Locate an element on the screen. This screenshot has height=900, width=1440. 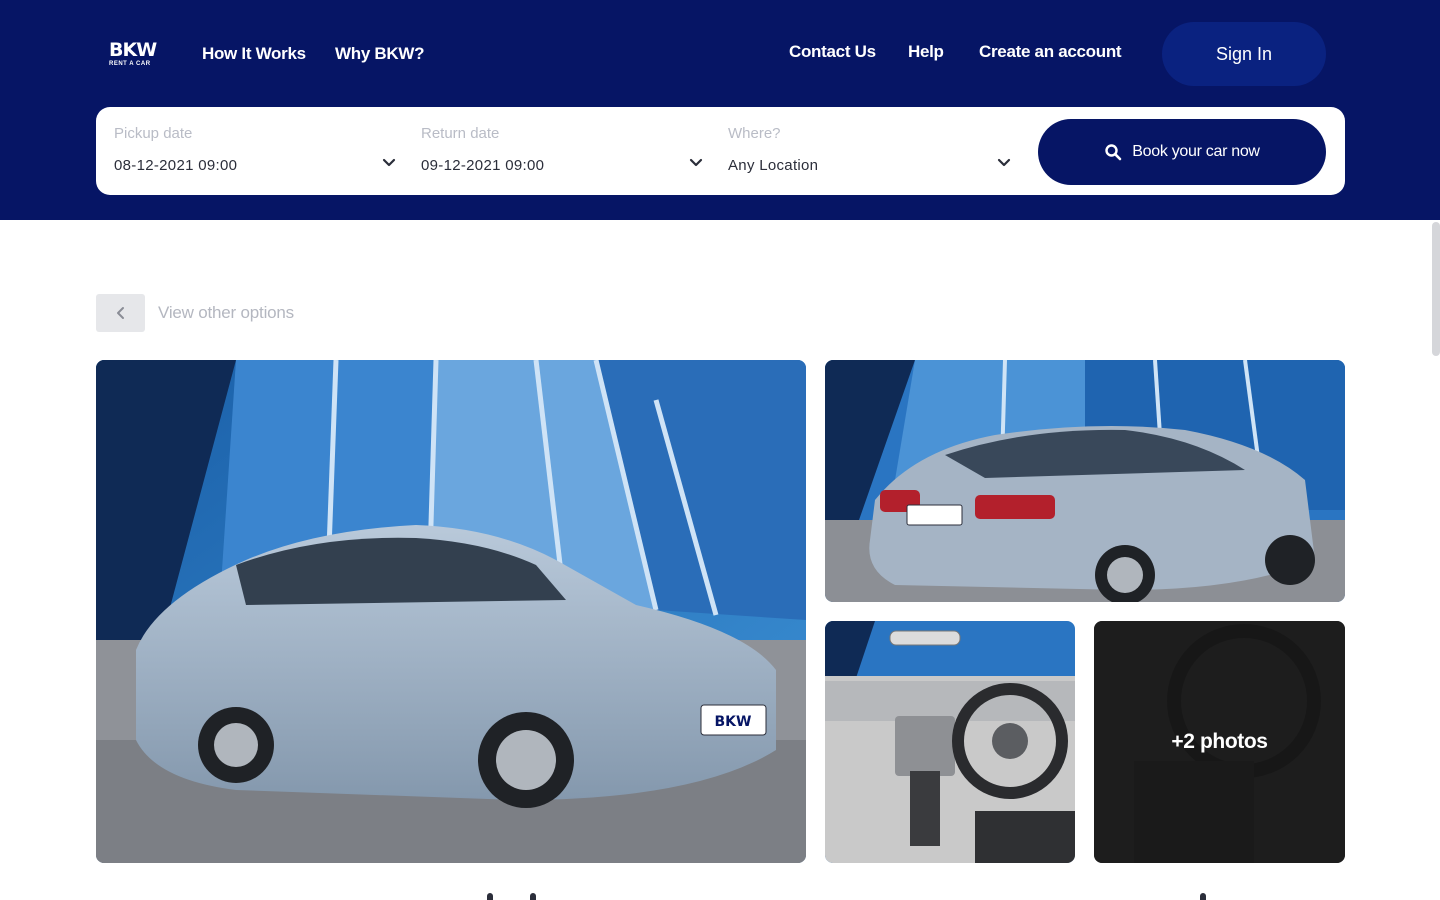
return-date-field: Return date 09-12-2021 09:00 is located at coordinates (556, 151).